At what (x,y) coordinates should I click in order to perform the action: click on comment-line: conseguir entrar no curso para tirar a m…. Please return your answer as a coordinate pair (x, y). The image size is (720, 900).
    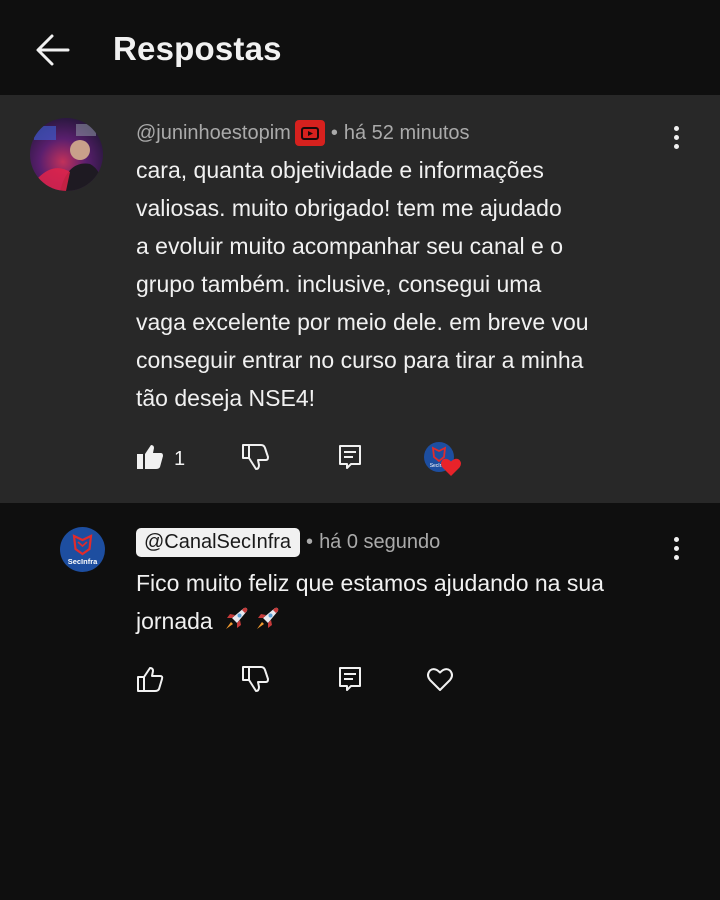
    Looking at the image, I should click on (360, 360).